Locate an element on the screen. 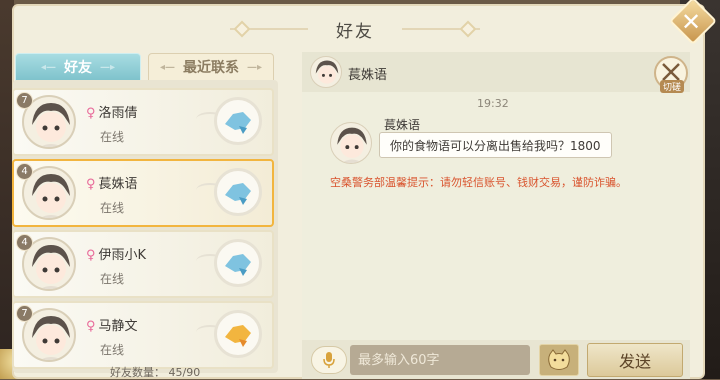  microphone-icon is located at coordinates (329, 360).